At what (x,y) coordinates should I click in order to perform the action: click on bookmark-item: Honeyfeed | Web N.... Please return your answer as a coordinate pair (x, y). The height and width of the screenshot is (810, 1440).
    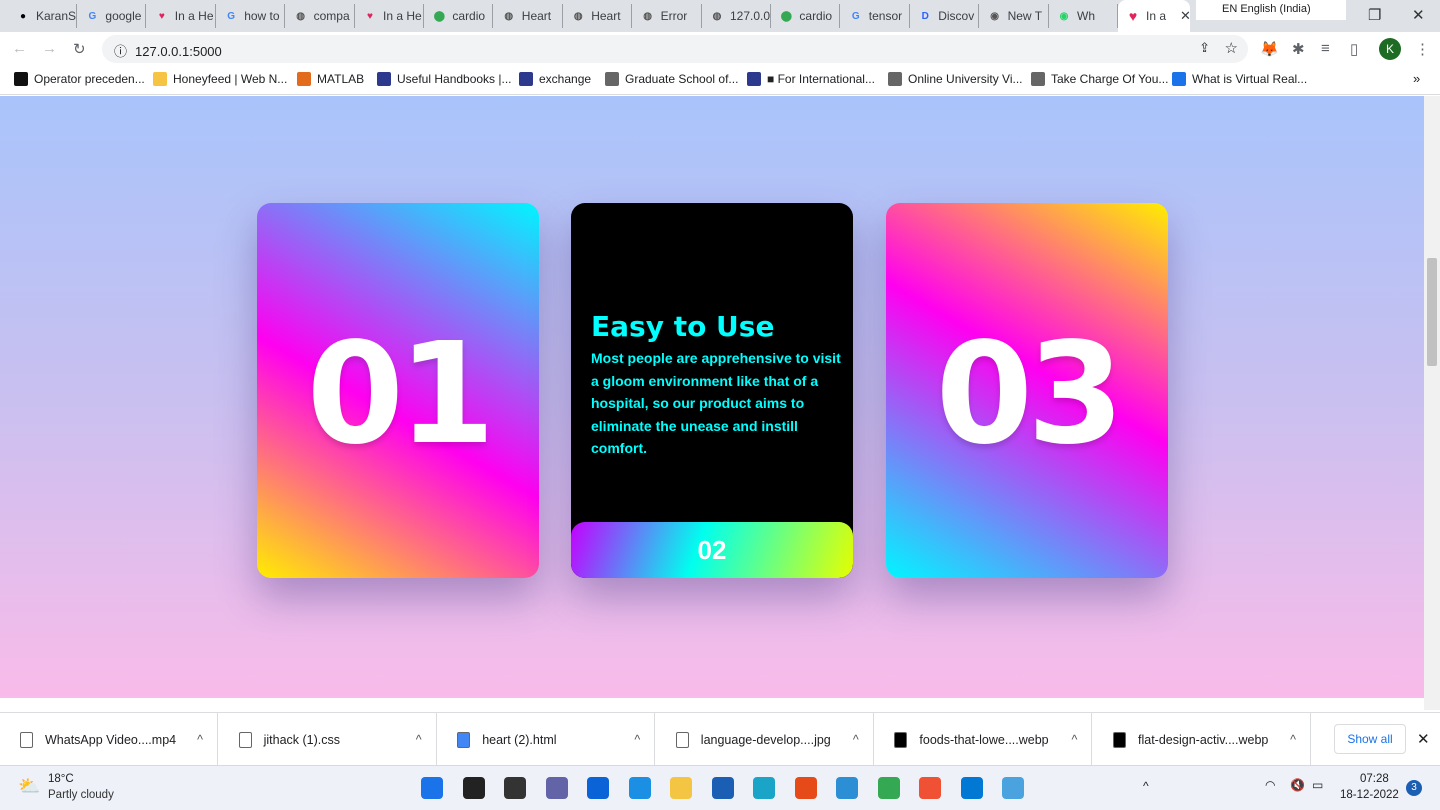
    Looking at the image, I should click on (220, 79).